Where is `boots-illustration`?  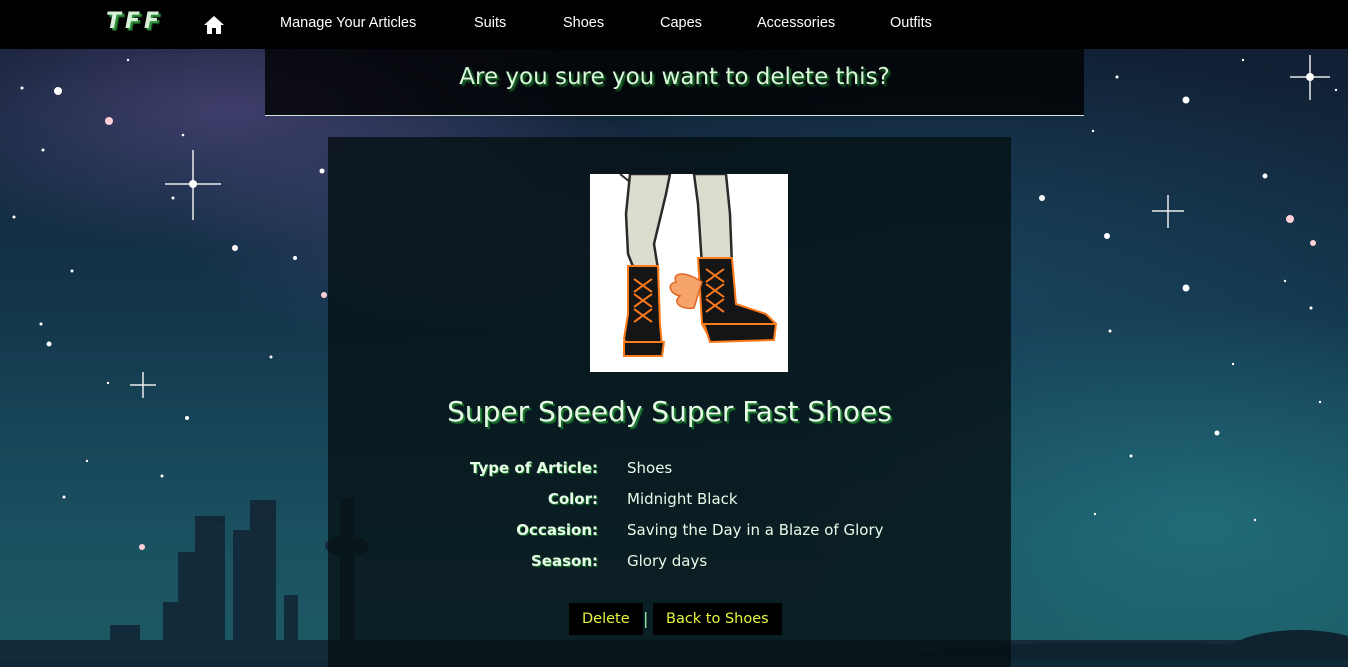 boots-illustration is located at coordinates (698, 265).